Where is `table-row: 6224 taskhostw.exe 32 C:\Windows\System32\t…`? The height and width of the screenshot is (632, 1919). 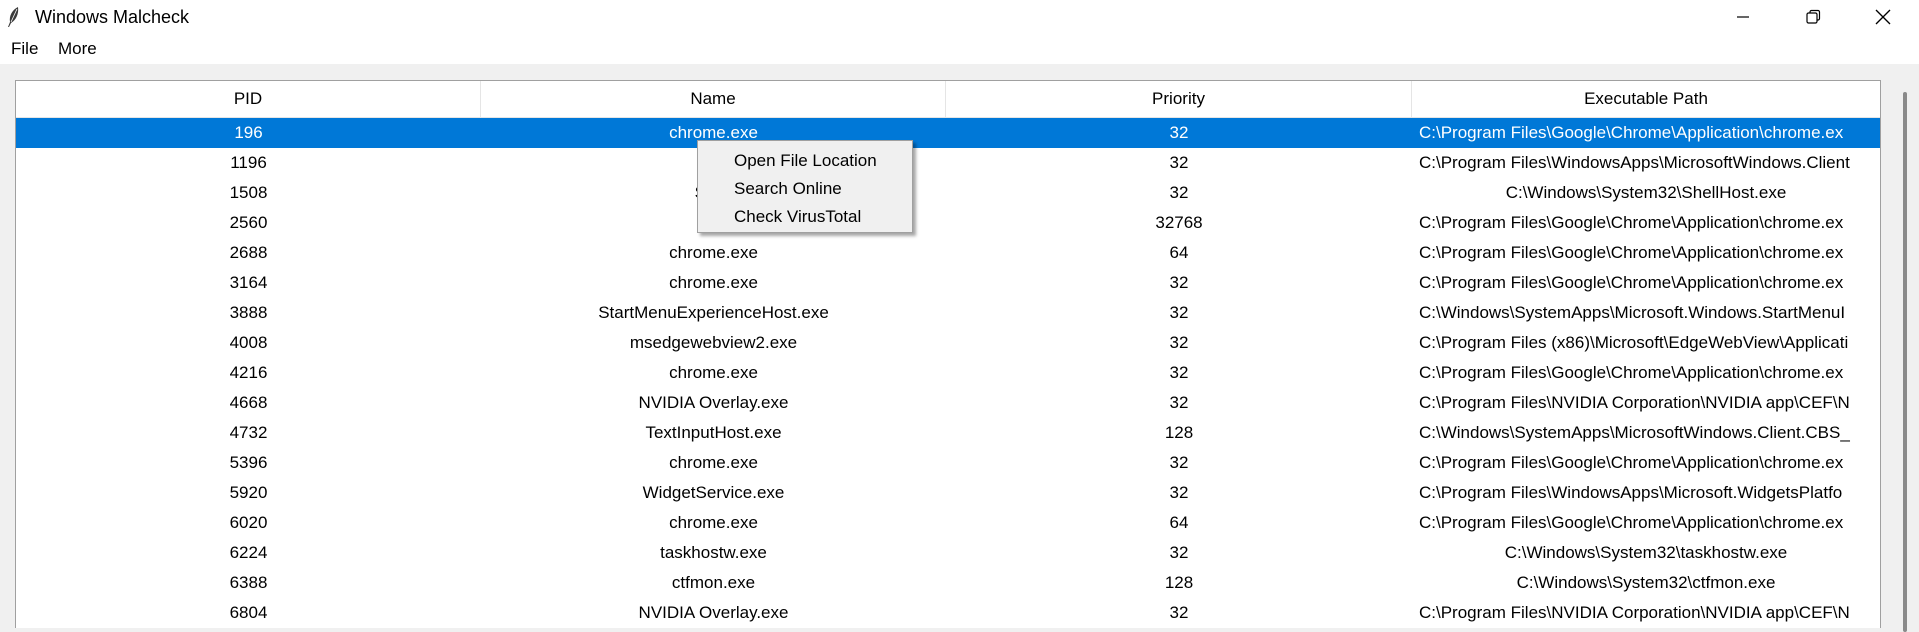
table-row: 6224 taskhostw.exe 32 C:\Windows\System32\t… is located at coordinates (948, 553).